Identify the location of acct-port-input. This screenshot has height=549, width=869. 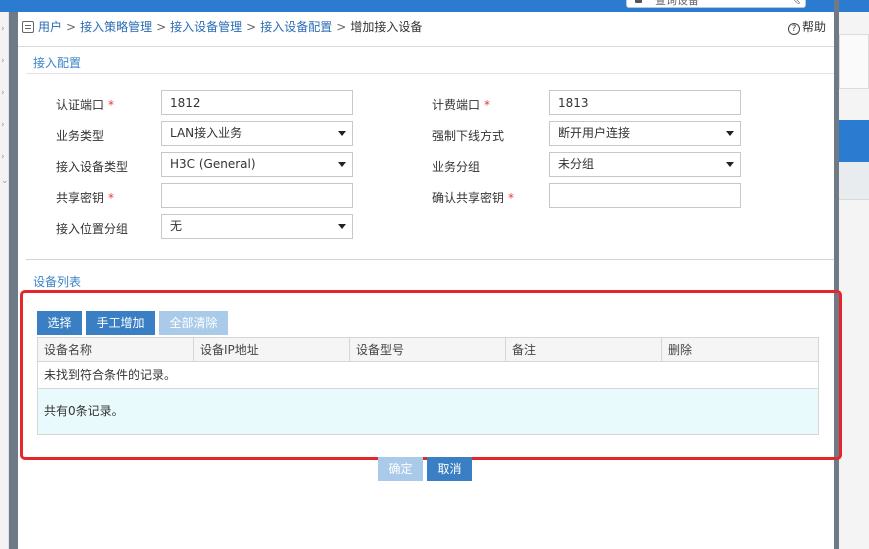
(645, 102).